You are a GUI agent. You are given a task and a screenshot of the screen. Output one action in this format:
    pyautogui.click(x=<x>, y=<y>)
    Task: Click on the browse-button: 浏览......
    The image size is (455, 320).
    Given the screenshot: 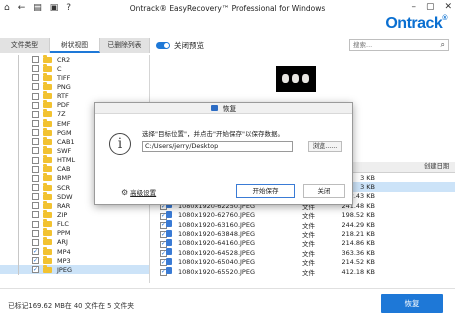 What is the action you would take?
    pyautogui.click(x=325, y=146)
    